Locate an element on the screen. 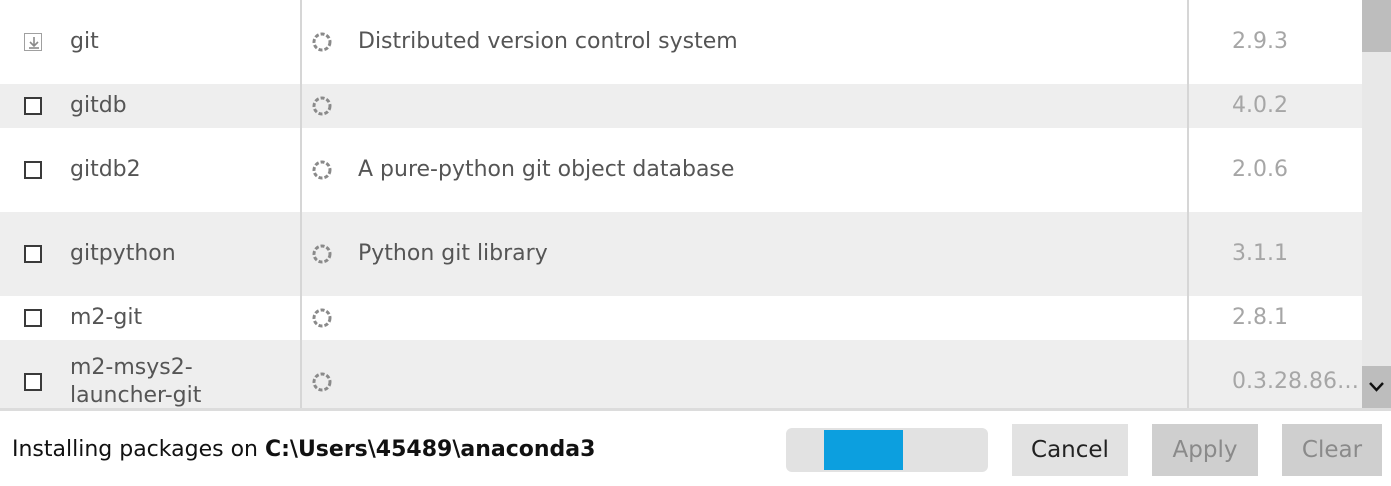 The image size is (1391, 486). status-prefix: Installing packages on is located at coordinates (138, 449).